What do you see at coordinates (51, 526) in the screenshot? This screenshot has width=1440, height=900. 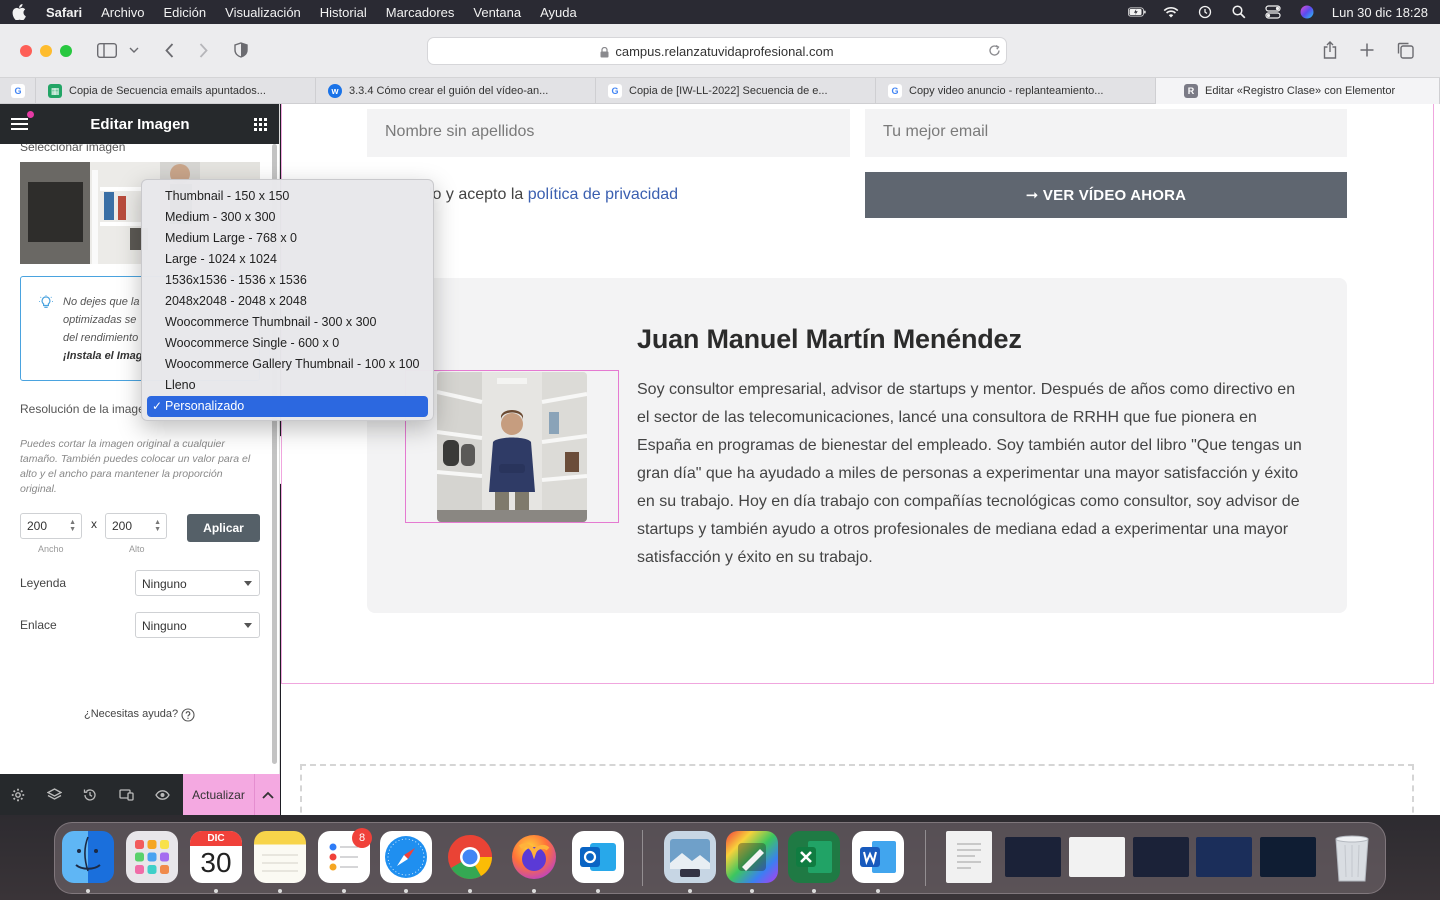 I see `width-input: 200 ▲ ▼` at bounding box center [51, 526].